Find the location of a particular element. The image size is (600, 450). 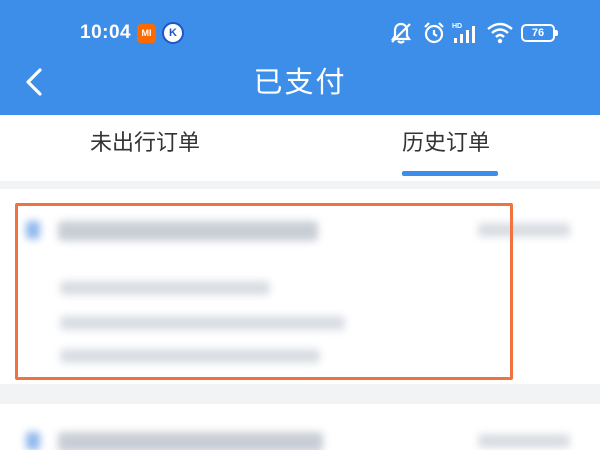

order-tabs: 未出行订单 历史订单 is located at coordinates (300, 148).